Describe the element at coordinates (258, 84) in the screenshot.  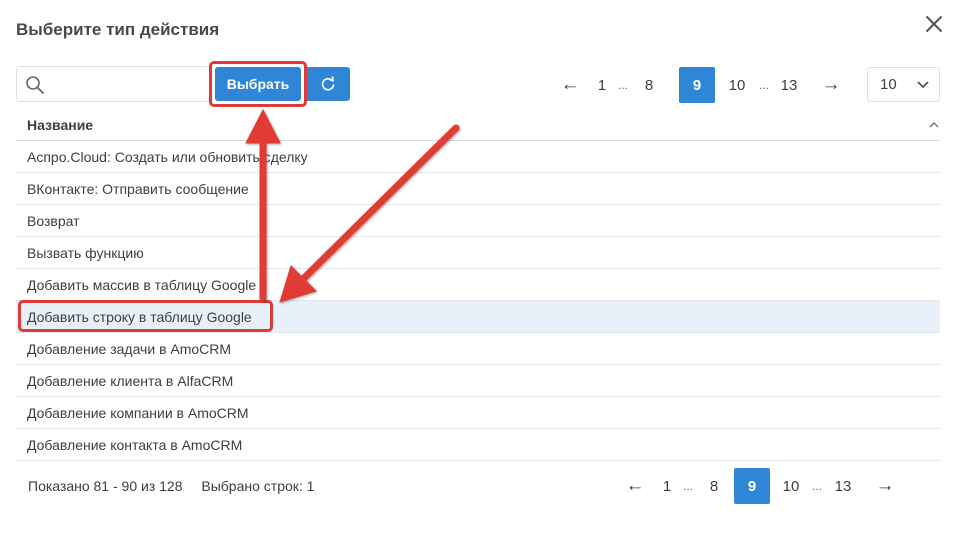
I see `select-button: Выбрать` at that location.